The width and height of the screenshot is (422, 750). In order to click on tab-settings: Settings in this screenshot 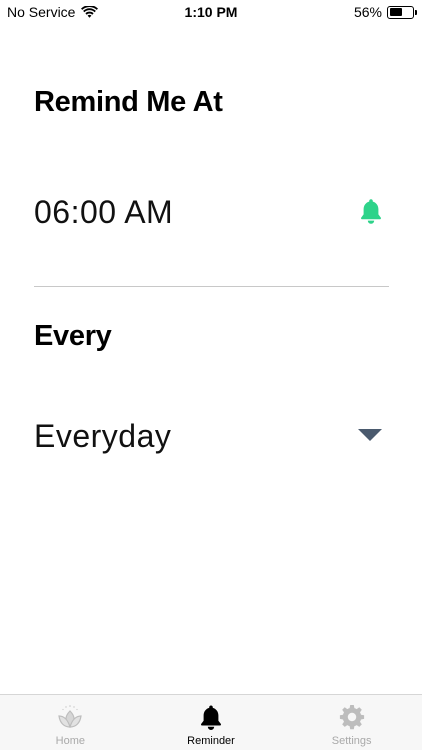, I will do `click(351, 722)`.